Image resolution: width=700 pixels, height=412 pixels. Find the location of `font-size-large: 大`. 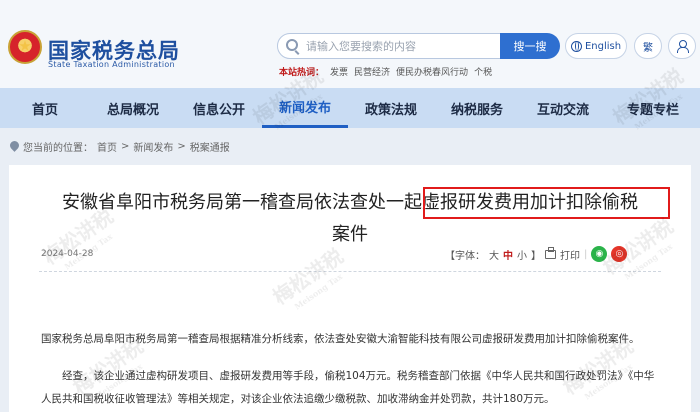

font-size-large: 大 is located at coordinates (494, 254).